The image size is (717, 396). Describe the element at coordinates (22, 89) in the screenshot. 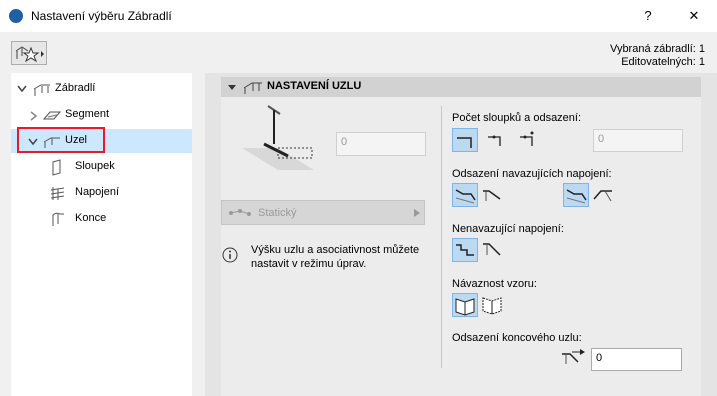

I see `chevron-down-icon` at that location.